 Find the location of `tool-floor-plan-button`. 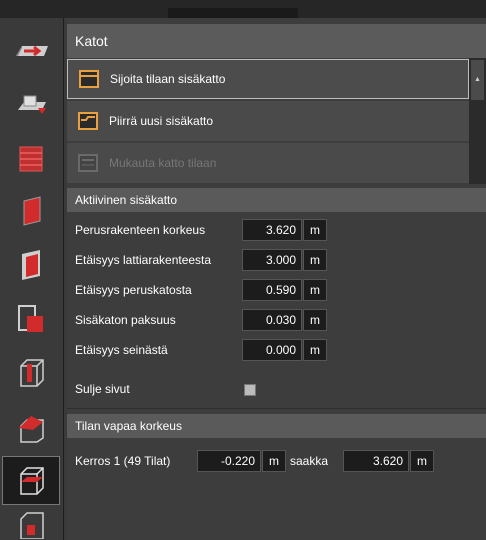

tool-floor-plan-button is located at coordinates (31, 46).